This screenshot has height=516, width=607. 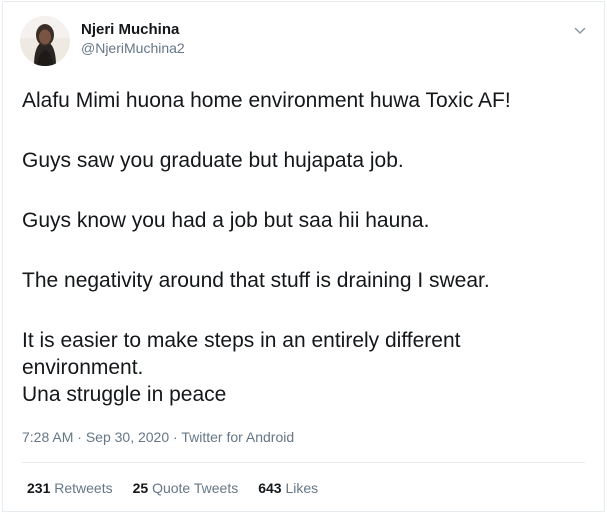 I want to click on avatar-image, so click(x=45, y=41).